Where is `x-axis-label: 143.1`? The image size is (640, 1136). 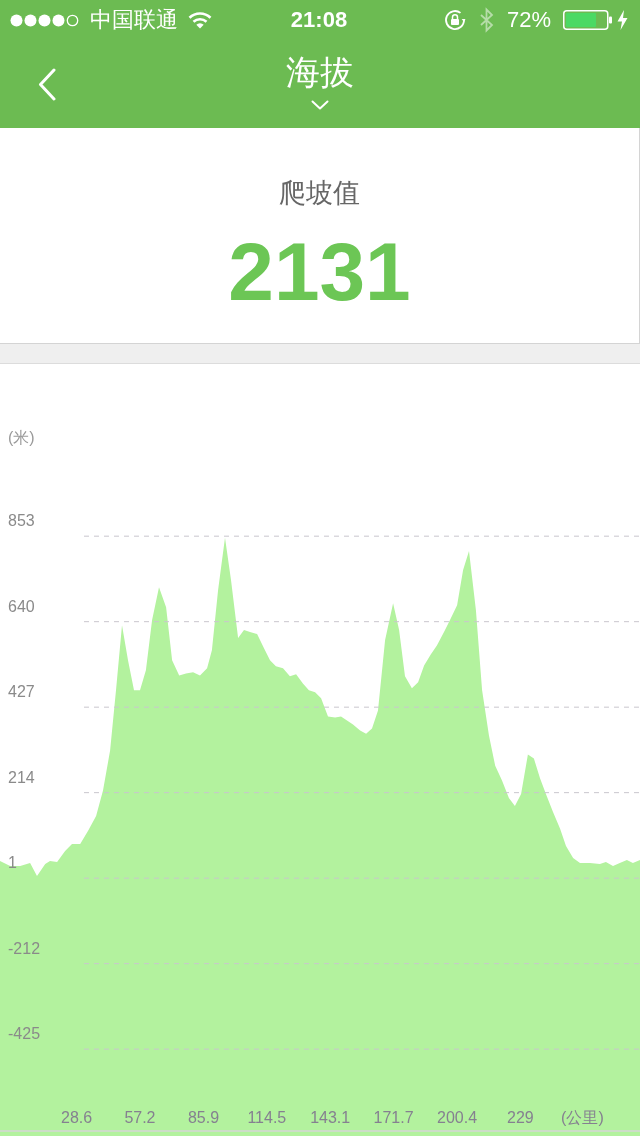 x-axis-label: 143.1 is located at coordinates (330, 1117).